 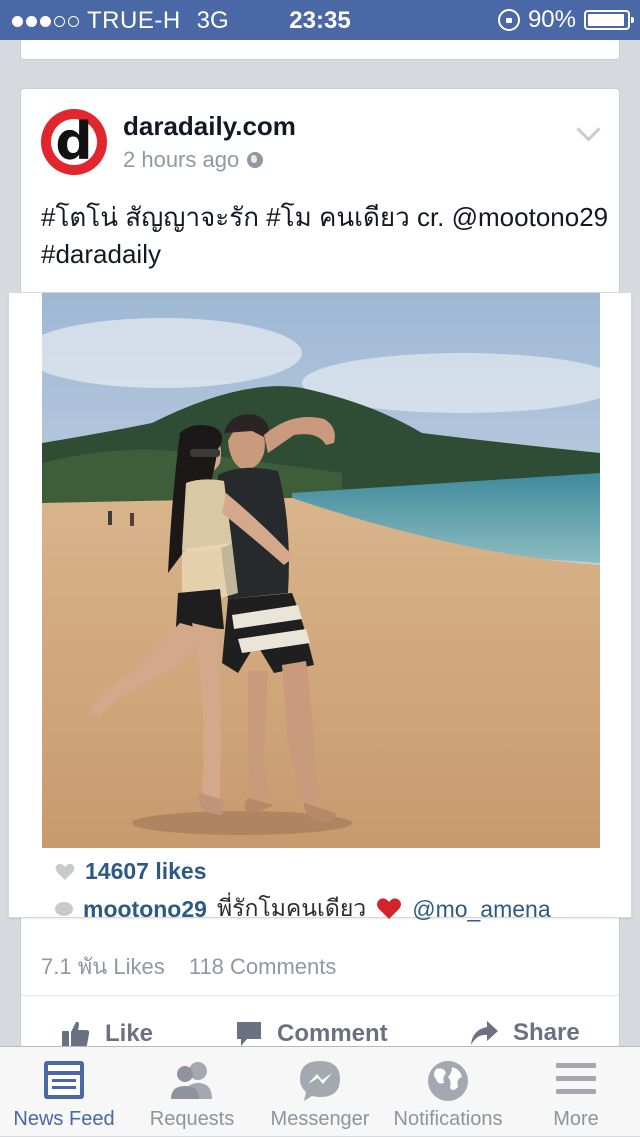 I want to click on tab-news-feed: News Feed, so click(x=64, y=1092).